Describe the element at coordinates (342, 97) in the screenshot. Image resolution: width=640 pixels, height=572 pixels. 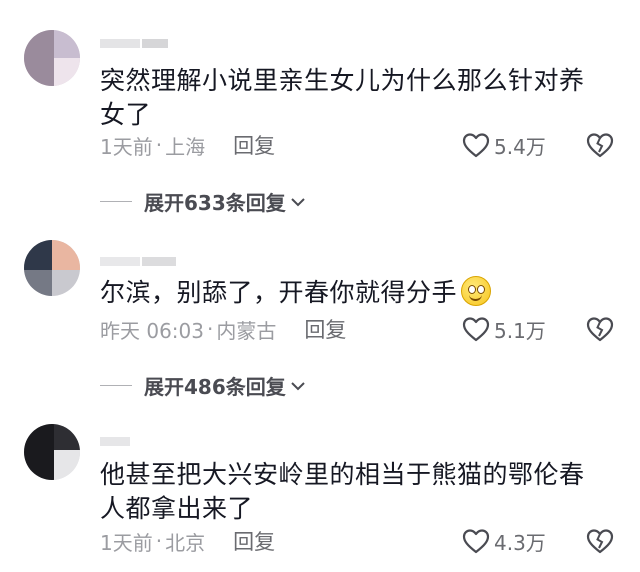
I see `comment-text: 突然理解小说里亲生女儿为什么那么针对养女了` at that location.